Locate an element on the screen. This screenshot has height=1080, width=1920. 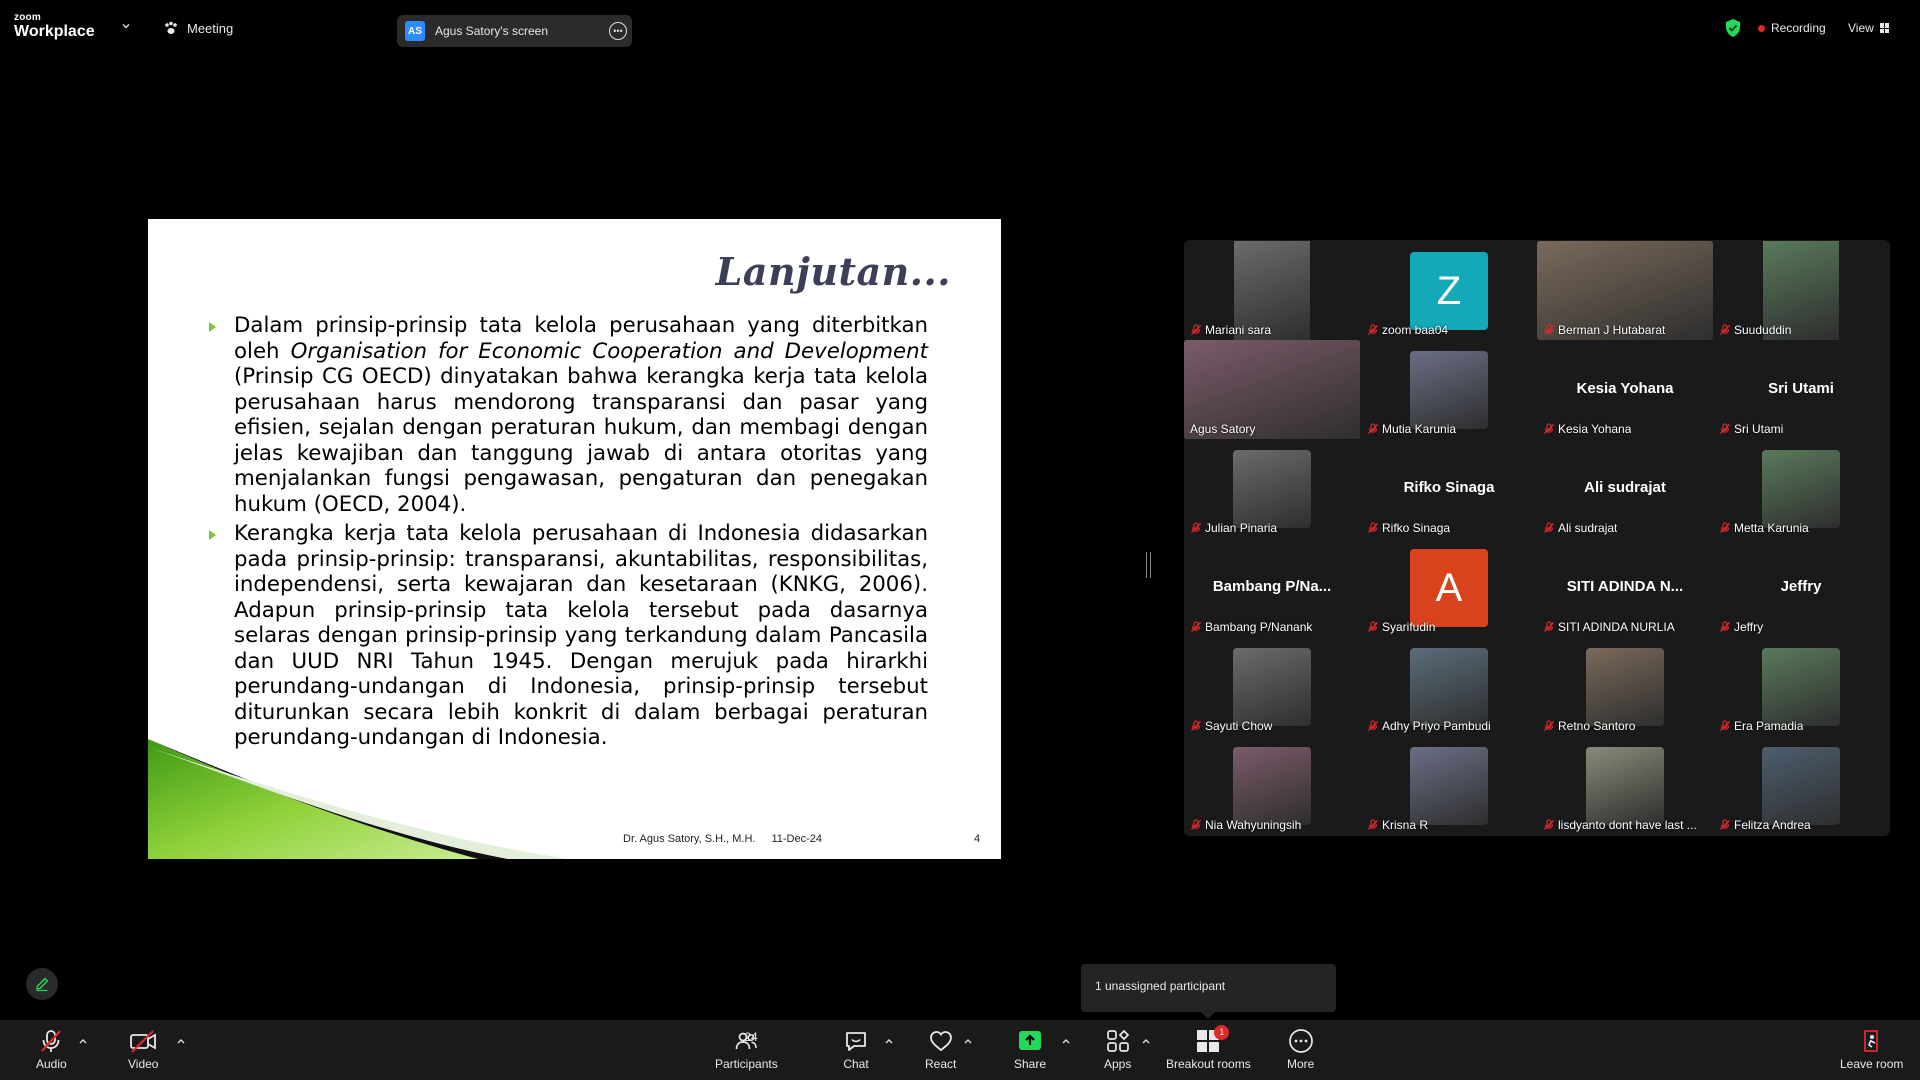
participant-tile: Krisna R is located at coordinates (1449, 785).